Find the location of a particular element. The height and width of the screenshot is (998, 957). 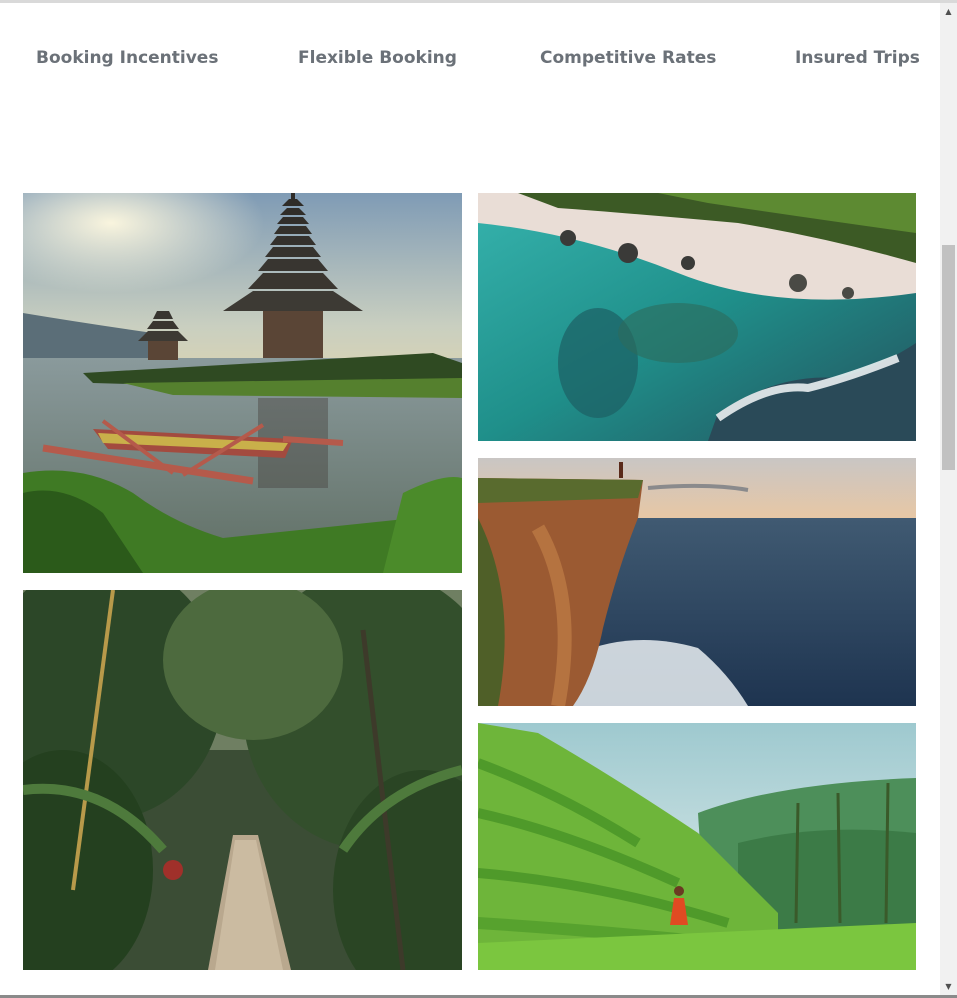

feature-competitive-rates: Competitive Rates is located at coordinates (628, 58).